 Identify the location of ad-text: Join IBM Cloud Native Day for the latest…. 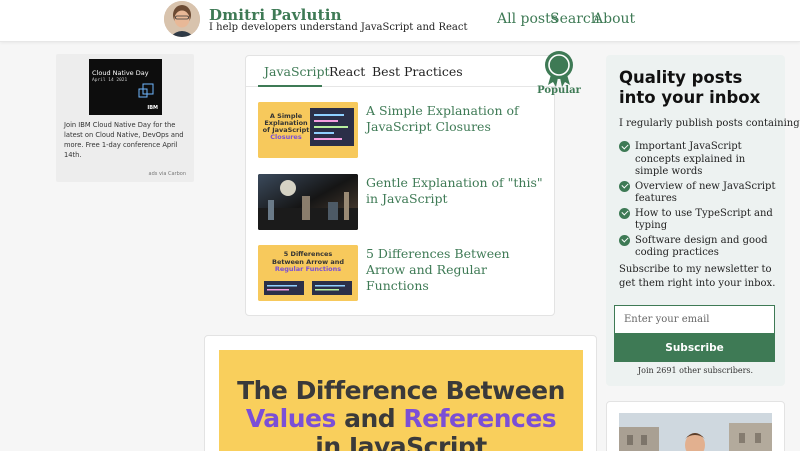
(126, 140).